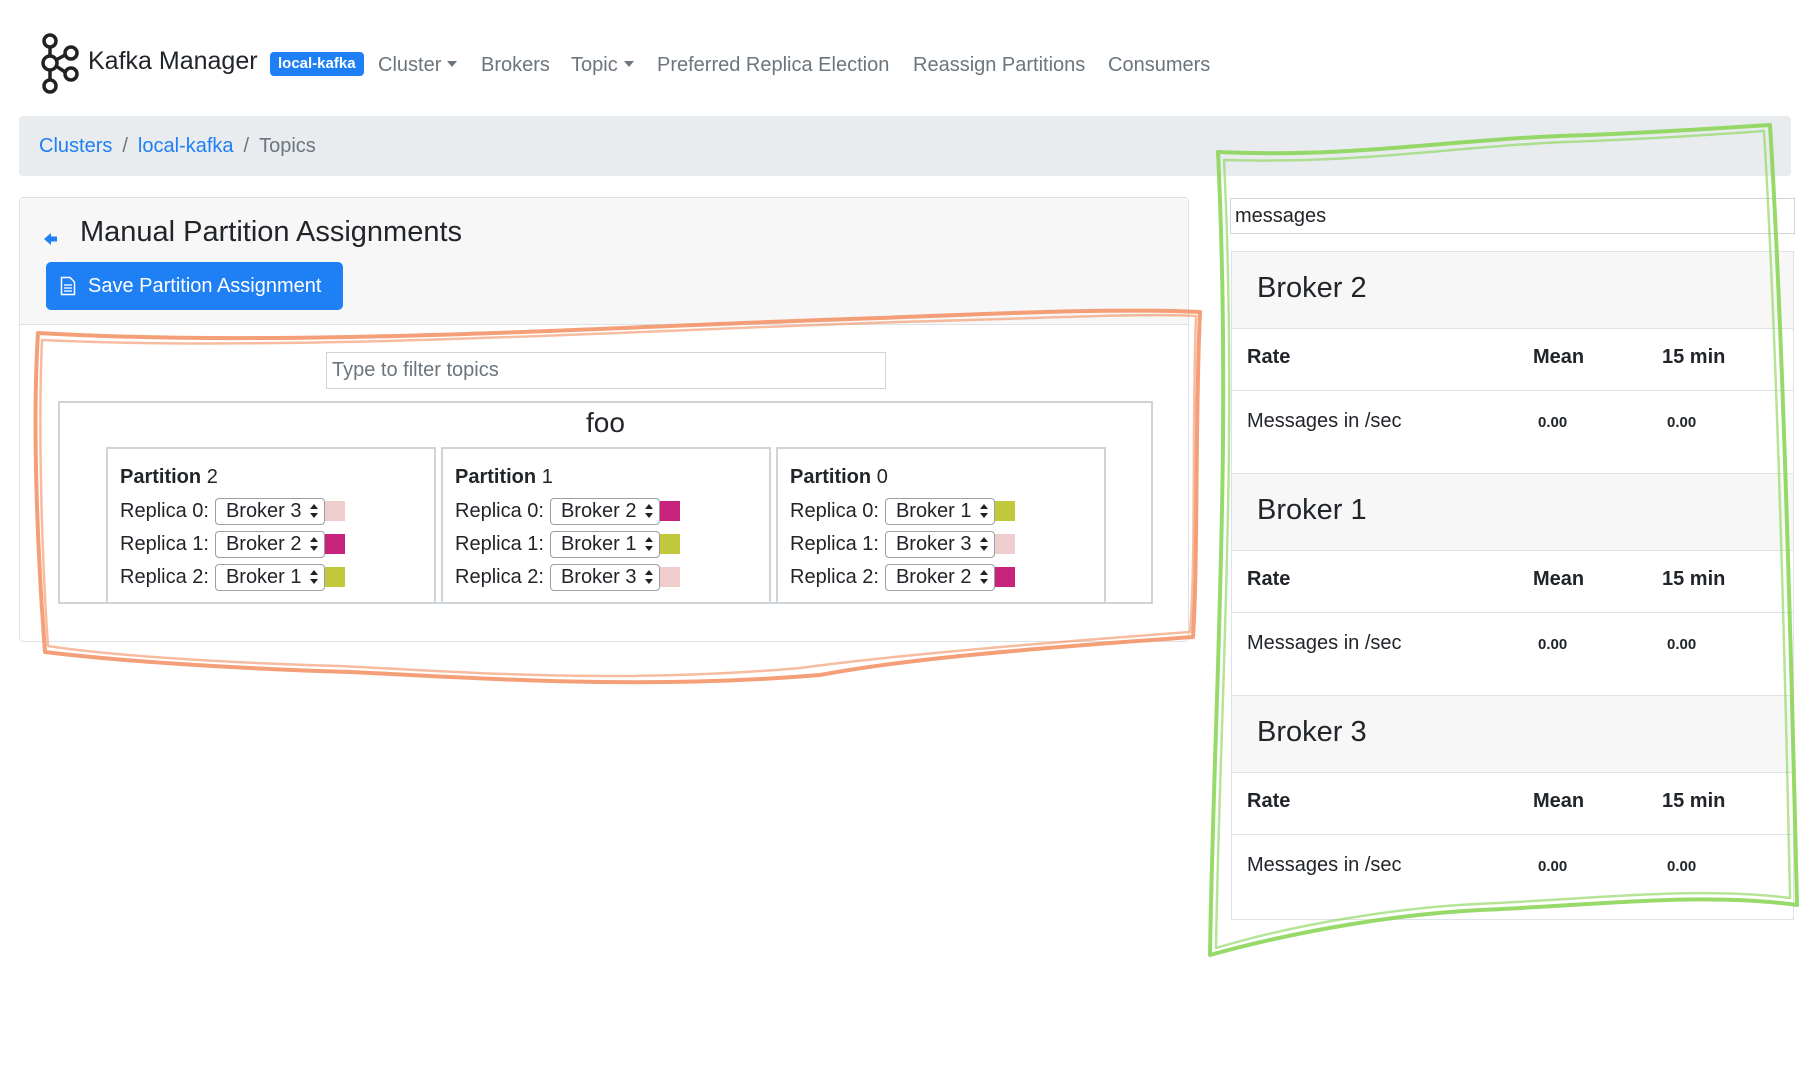  What do you see at coordinates (164, 510) in the screenshot?
I see `replica-label: Replica 0:` at bounding box center [164, 510].